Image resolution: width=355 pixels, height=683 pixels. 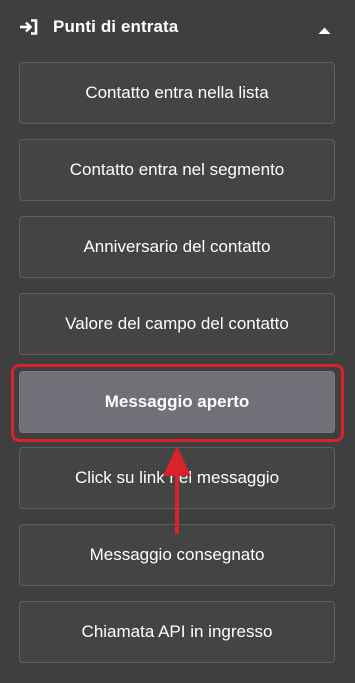 I want to click on entry-option-field-value: Valore del campo del contatto, so click(x=177, y=324).